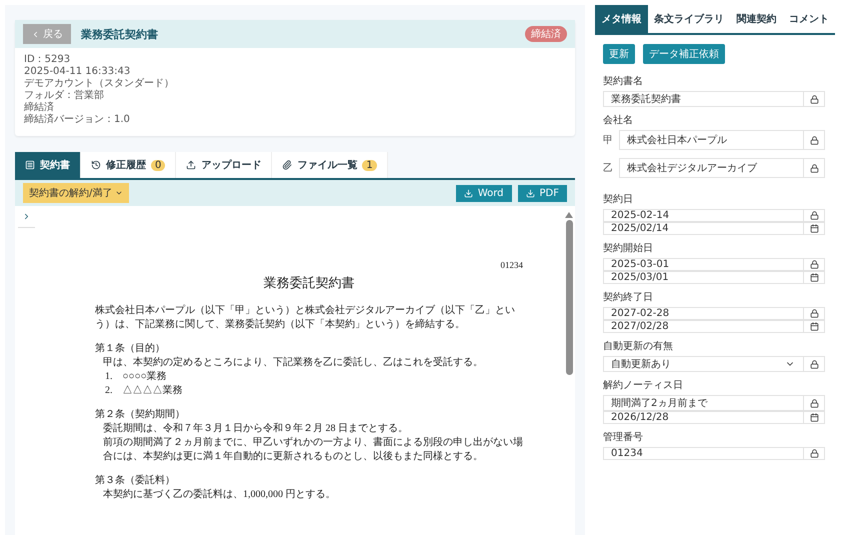 The height and width of the screenshot is (535, 862). Describe the element at coordinates (48, 60) in the screenshot. I see `info-text: ID：5293` at that location.